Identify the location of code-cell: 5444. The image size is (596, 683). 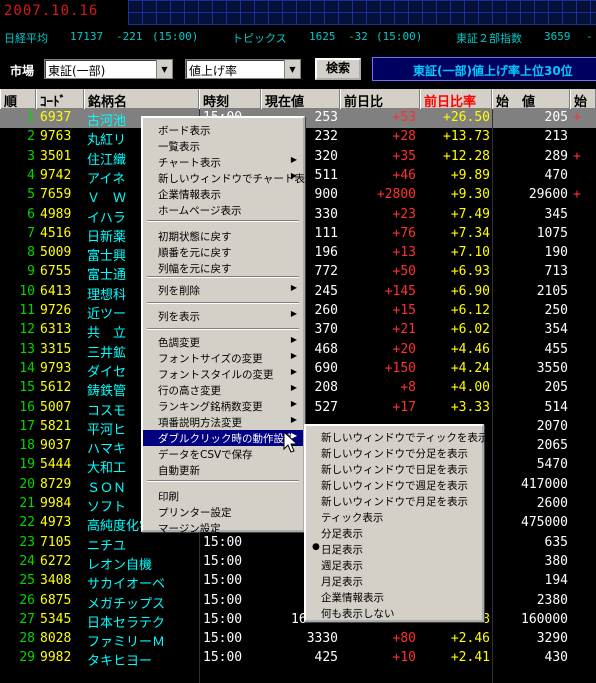
(56, 465).